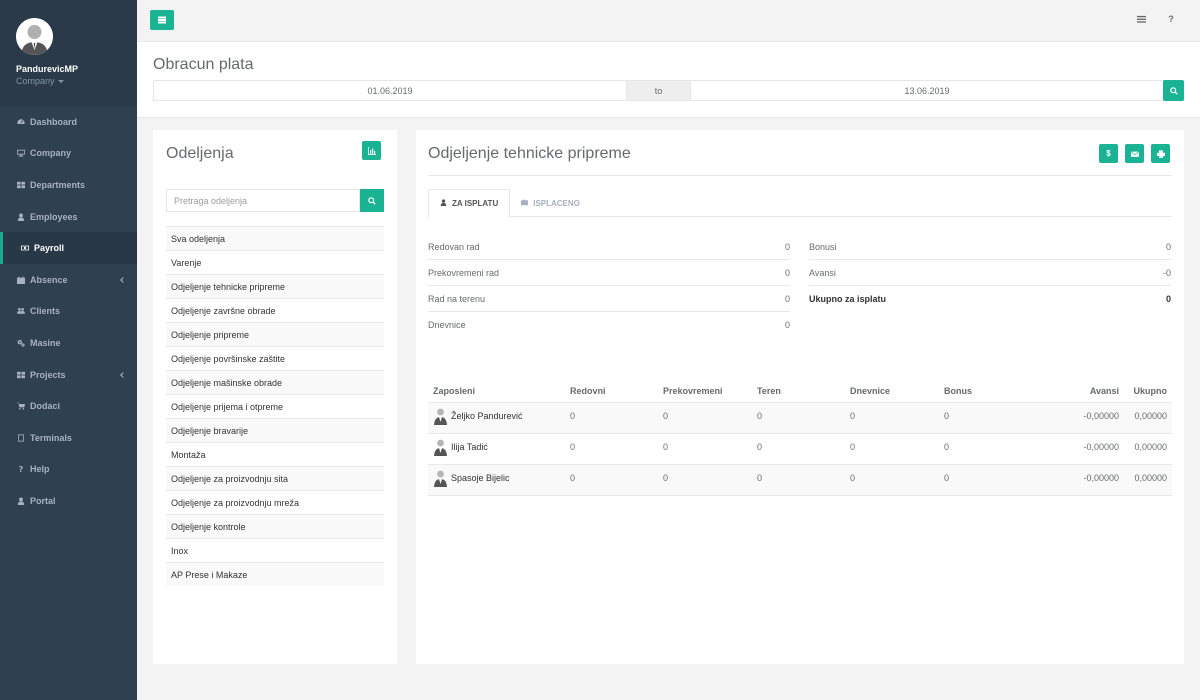 This screenshot has height=700, width=1200. I want to click on department-list-item: Odjeljenje kontrole, so click(275, 526).